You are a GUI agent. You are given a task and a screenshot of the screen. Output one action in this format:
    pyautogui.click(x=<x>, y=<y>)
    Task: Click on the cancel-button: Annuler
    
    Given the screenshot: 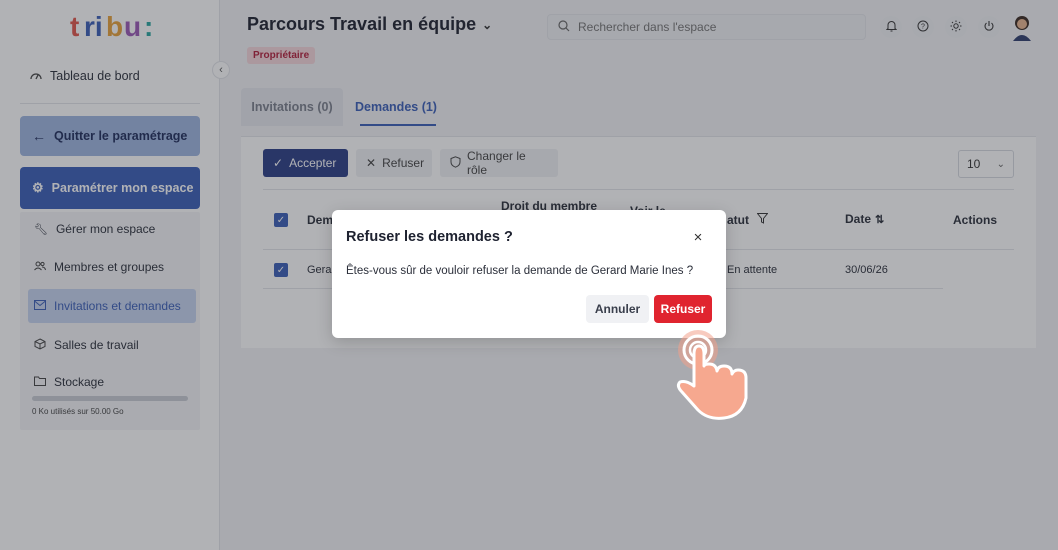 What is the action you would take?
    pyautogui.click(x=617, y=309)
    